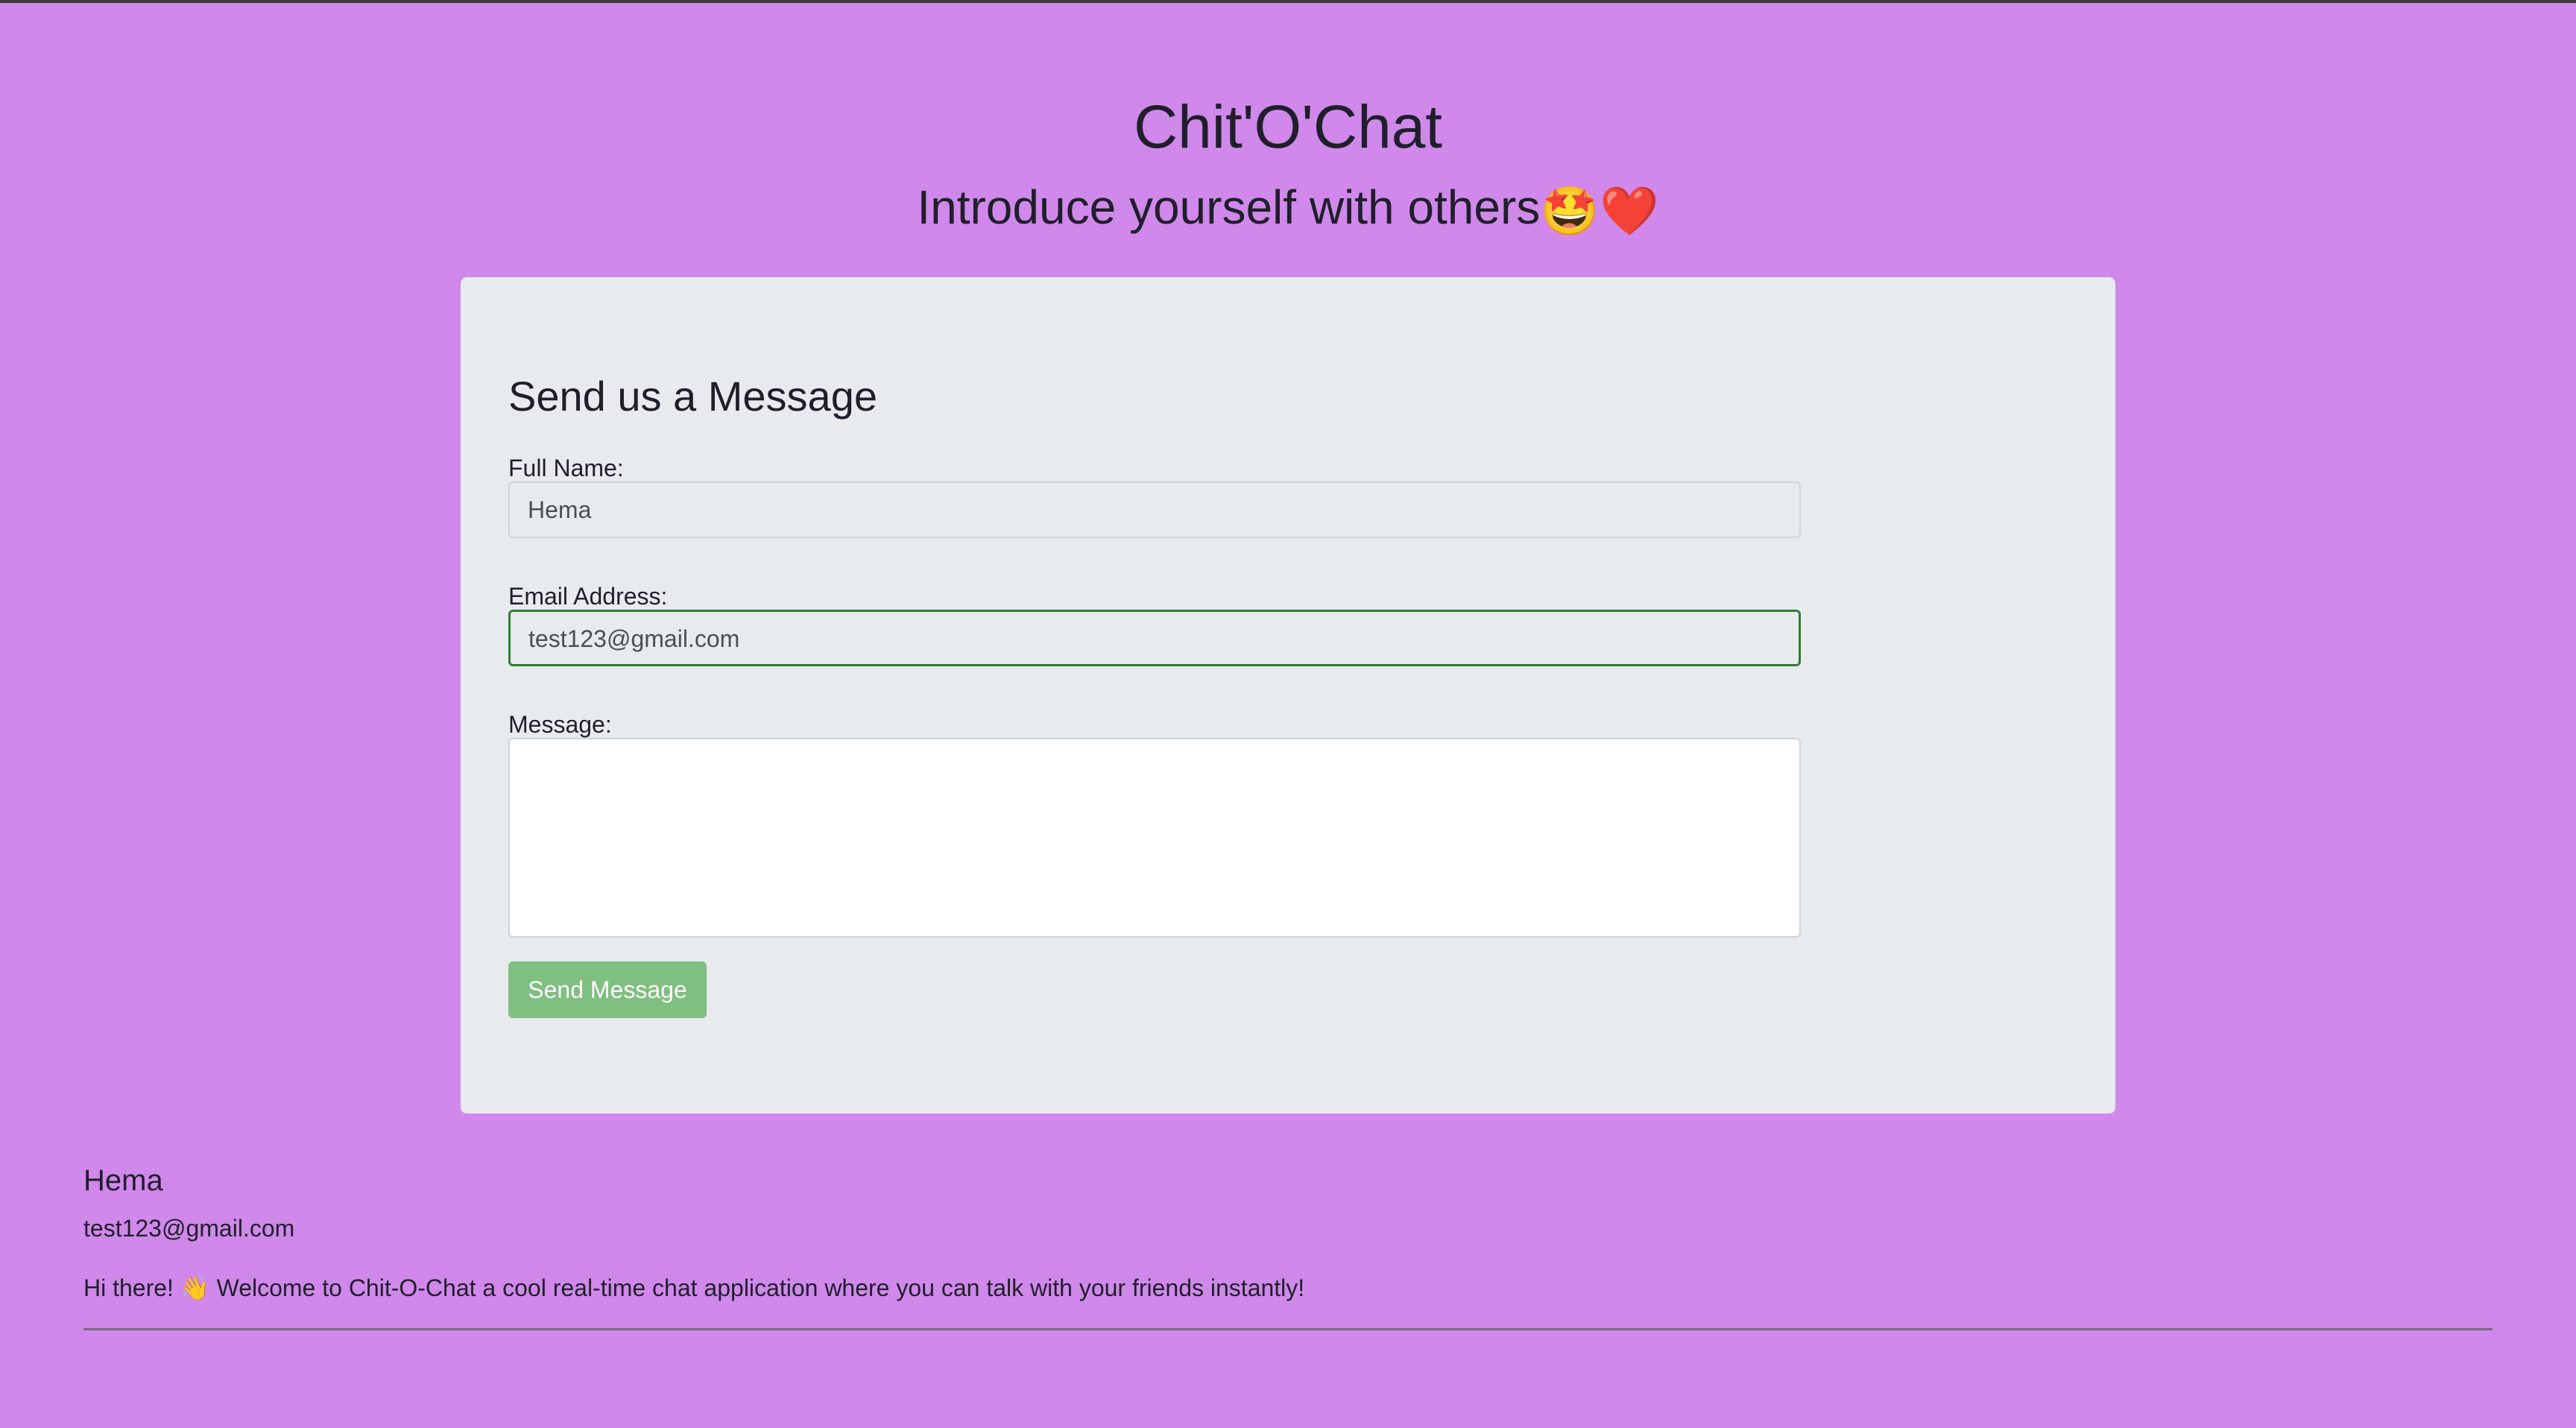 Image resolution: width=2576 pixels, height=1428 pixels. What do you see at coordinates (1154, 509) in the screenshot?
I see `full-name-input: Hema` at bounding box center [1154, 509].